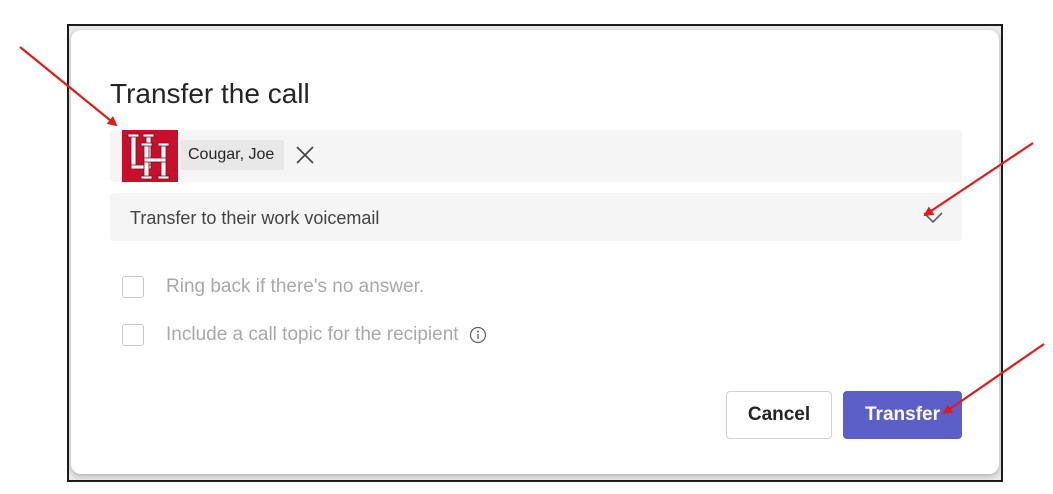 The width and height of the screenshot is (1053, 494). Describe the element at coordinates (295, 286) in the screenshot. I see `ring-back-label: Ring back if there's no answer.` at that location.